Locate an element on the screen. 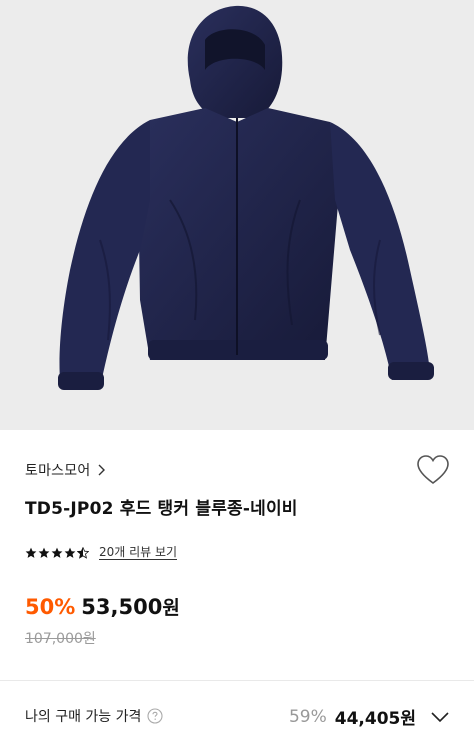 This screenshot has height=733, width=474. my-price-label: 나의 구매 가능 가격 is located at coordinates (83, 717).